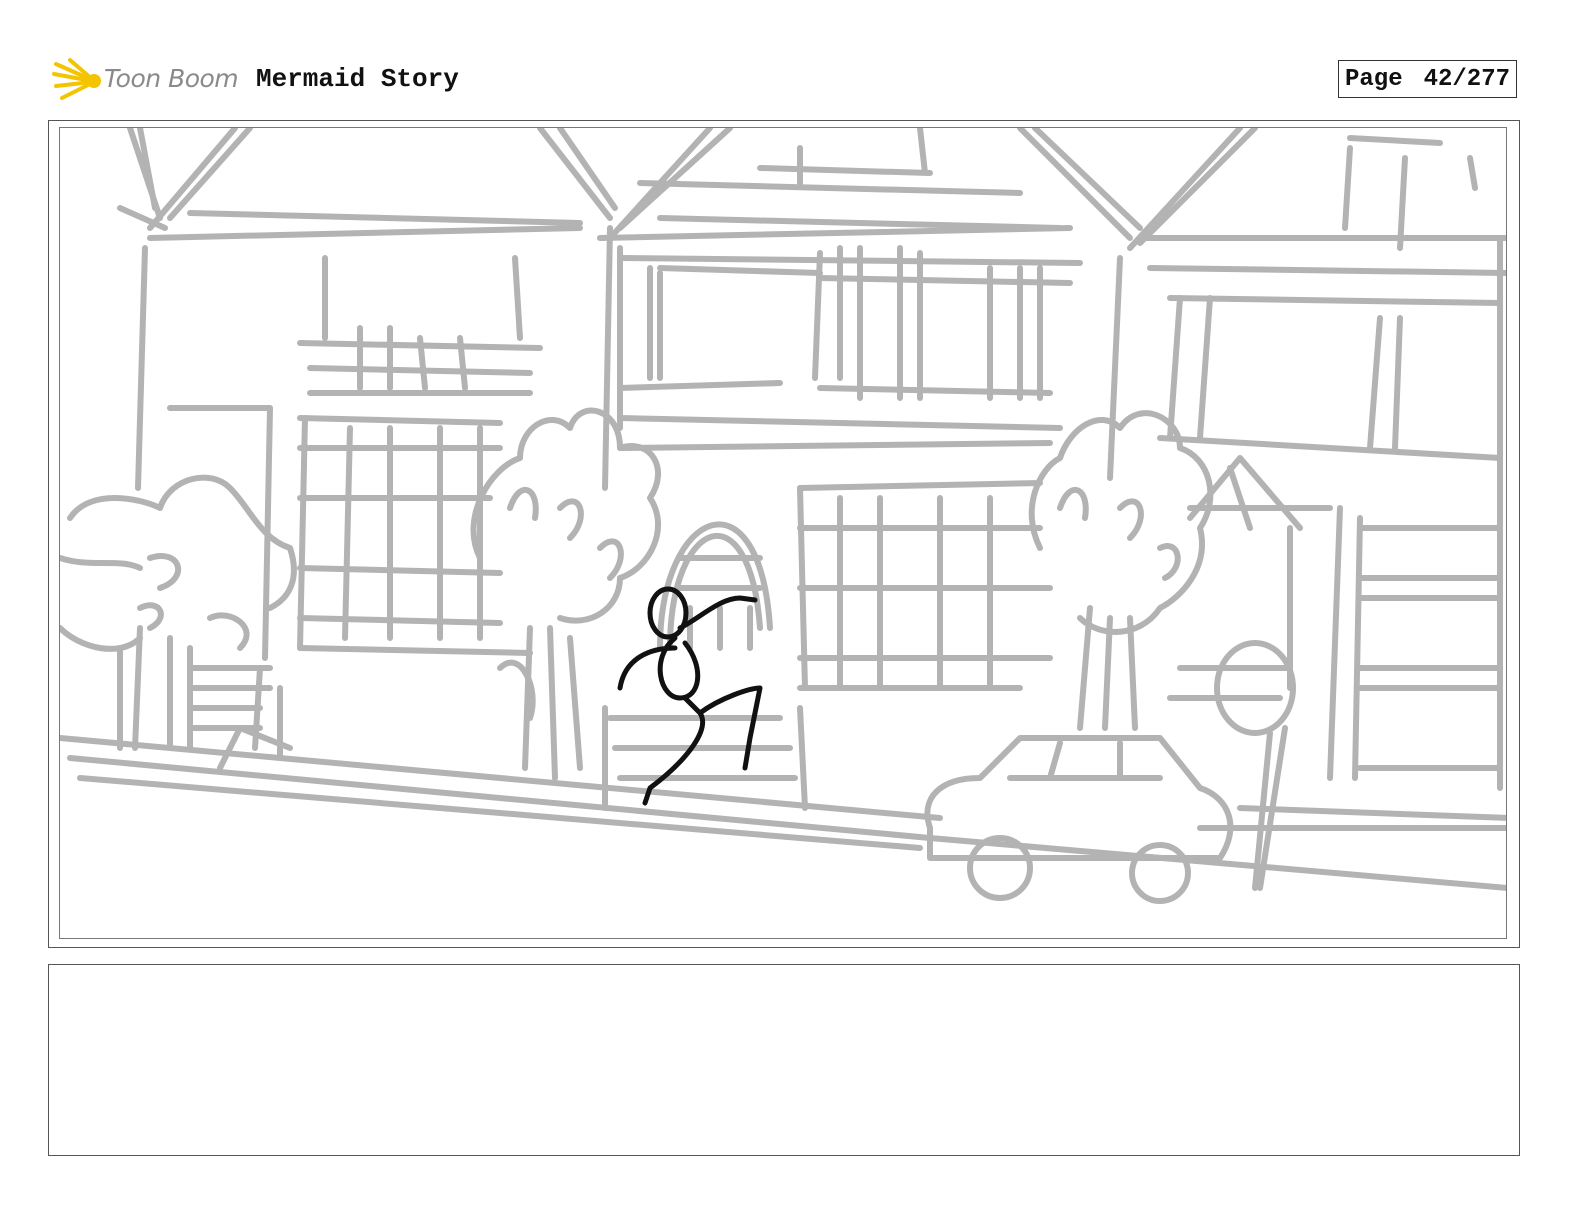 The image size is (1584, 1224). I want to click on project-title: Mermaid Story, so click(357, 79).